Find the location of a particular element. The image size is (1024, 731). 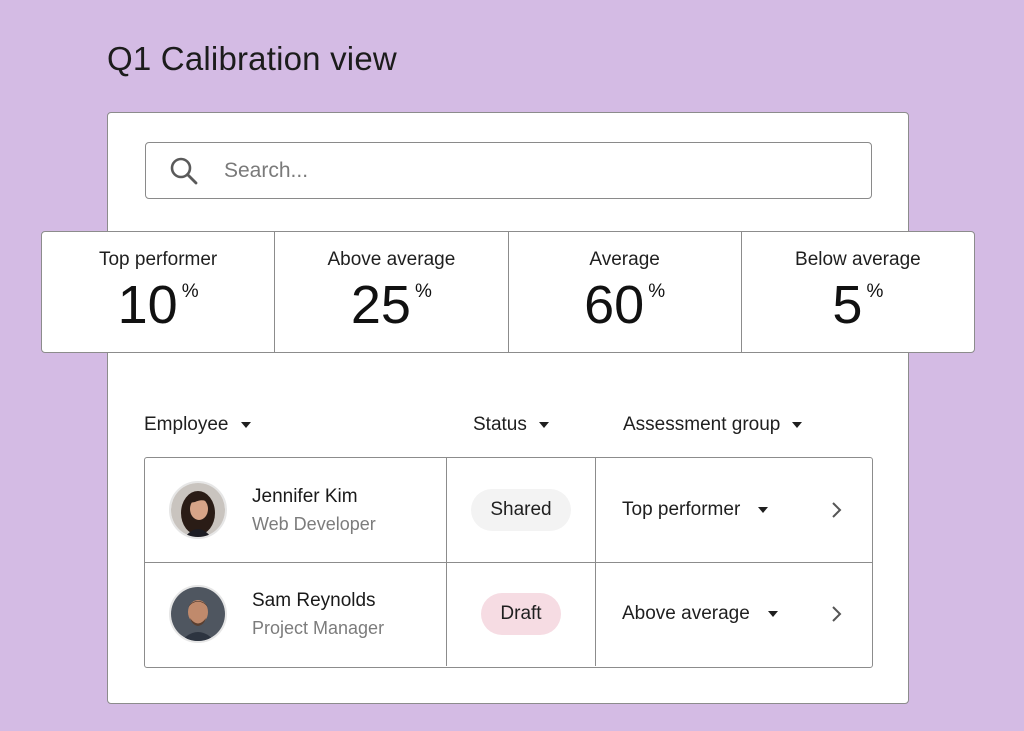

search-box is located at coordinates (508, 170).